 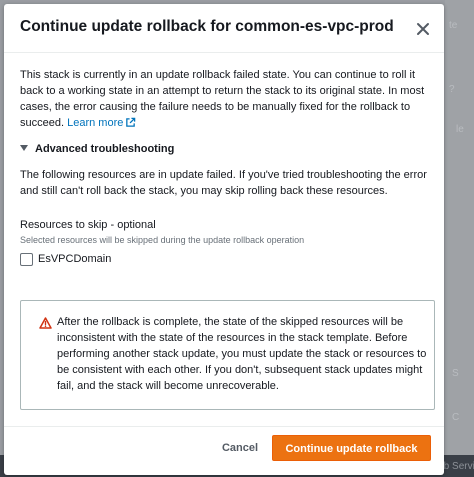 I want to click on cancel-button: Cancel, so click(x=240, y=448).